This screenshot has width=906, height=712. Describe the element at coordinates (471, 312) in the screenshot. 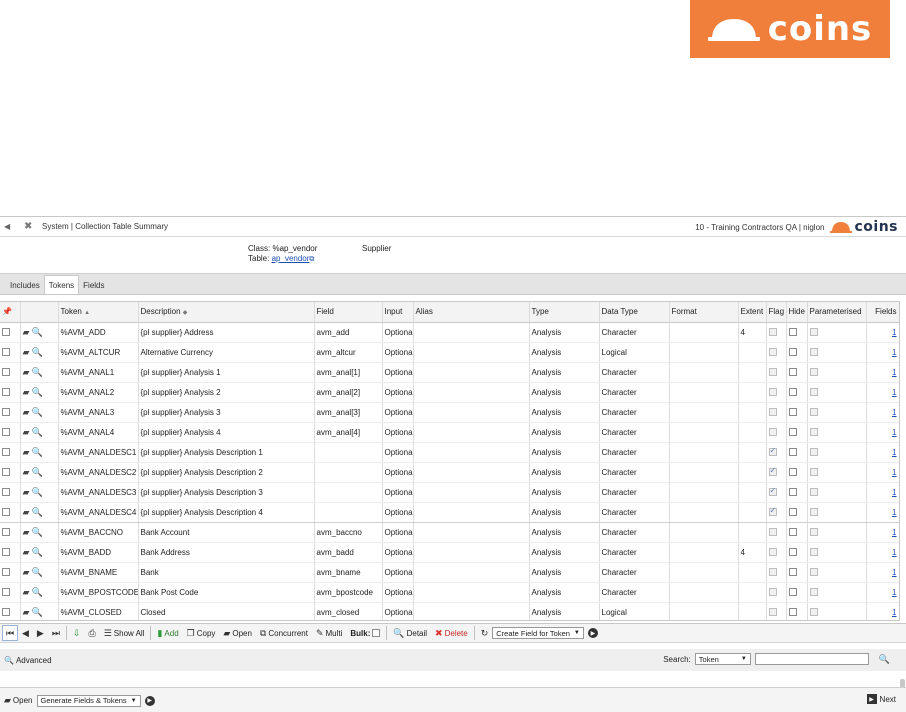

I see `column-header-alias: Alias` at that location.